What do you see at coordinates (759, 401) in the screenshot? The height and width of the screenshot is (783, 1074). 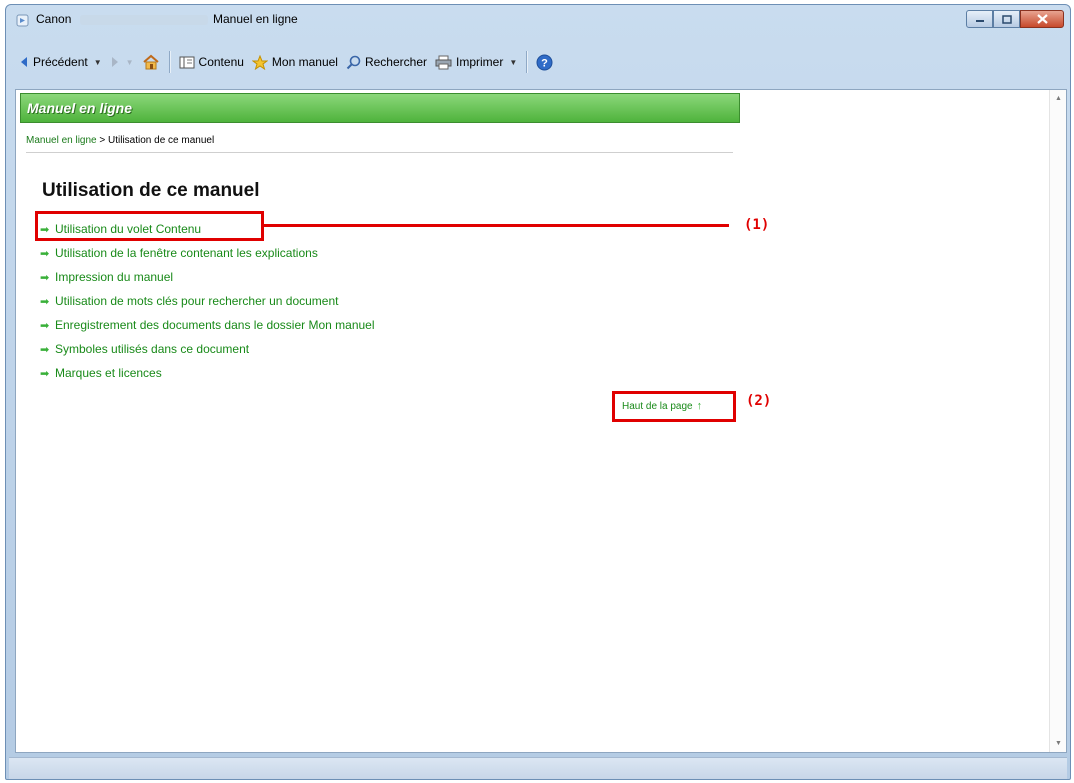 I see `annotation-label-2: (2)` at bounding box center [759, 401].